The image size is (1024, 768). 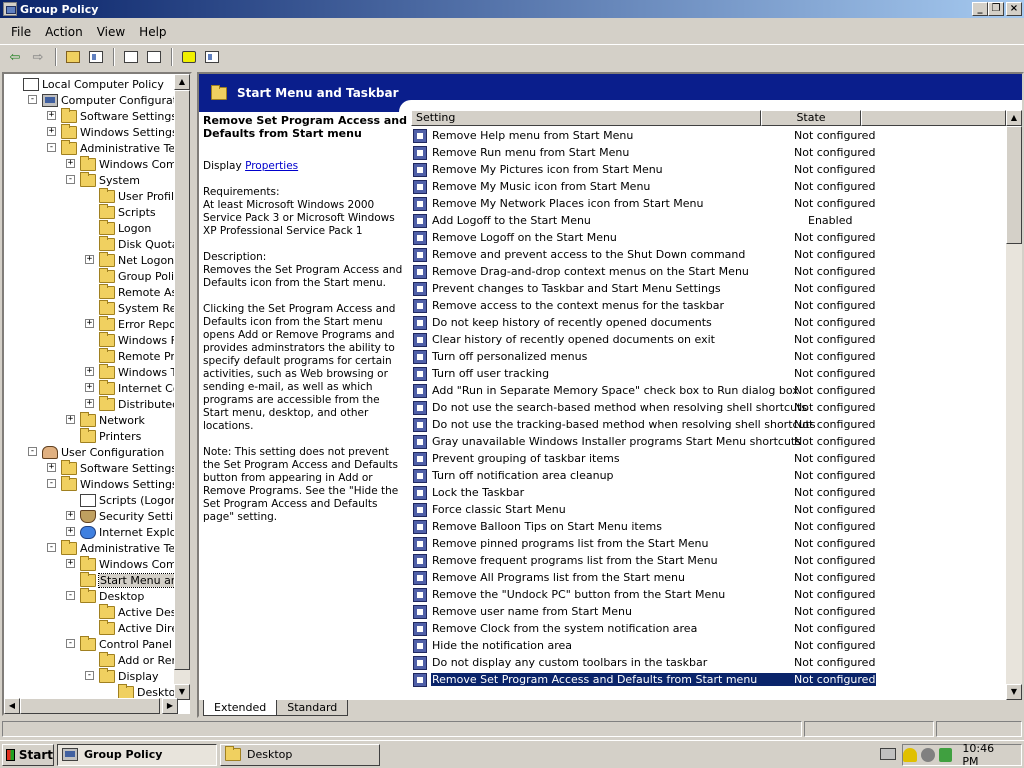 I want to click on show-hide-tree-button, so click(x=96, y=57).